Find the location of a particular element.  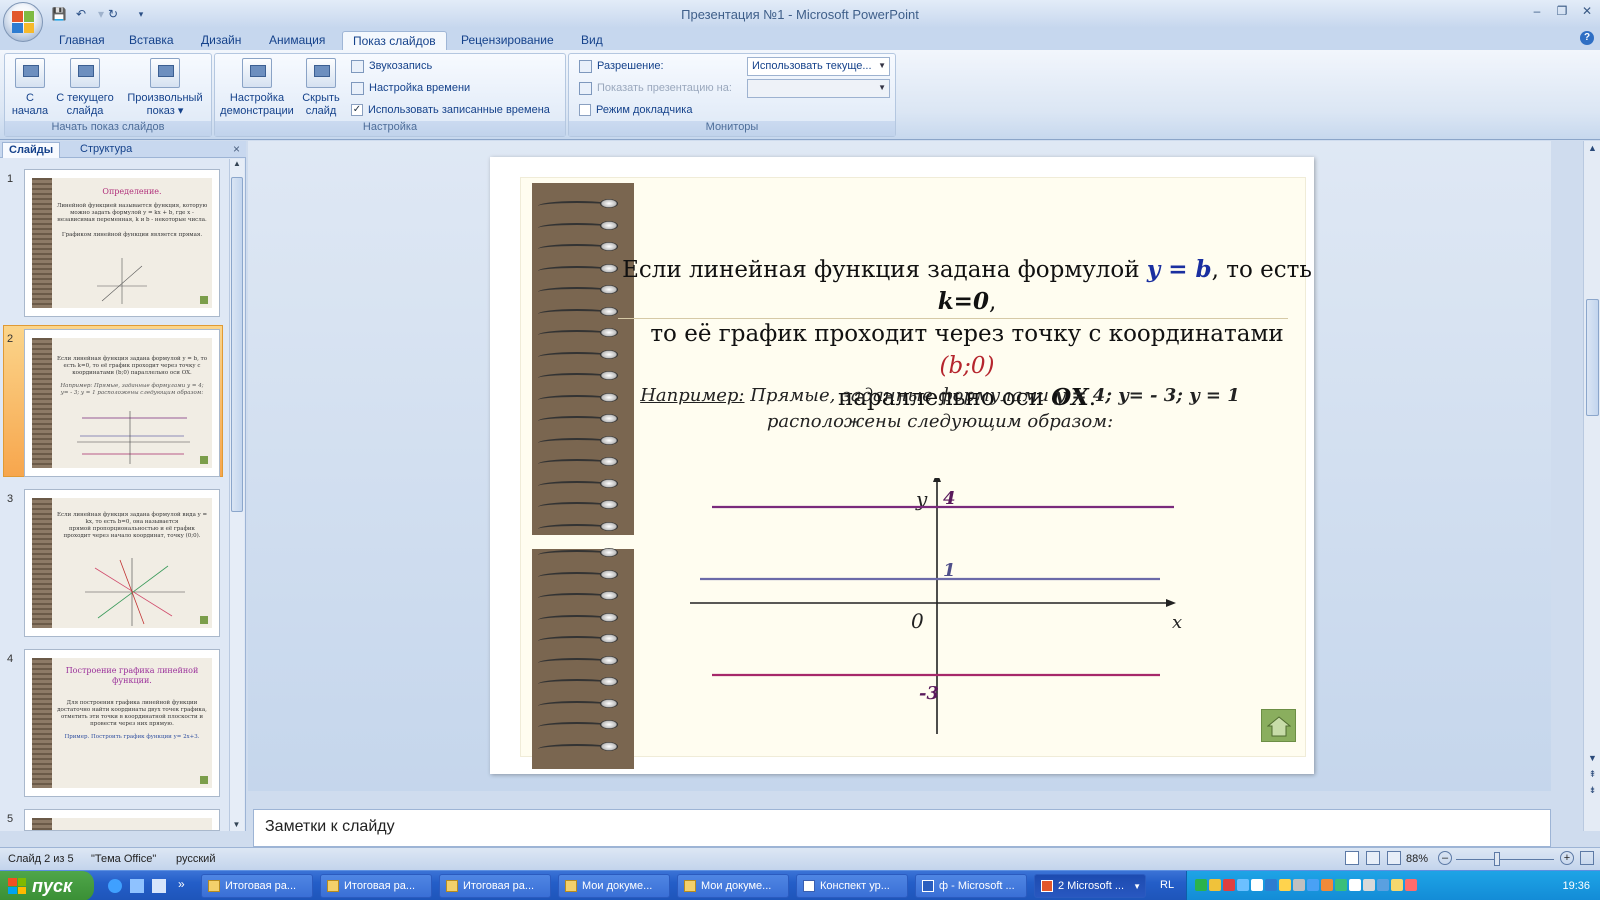

desktop-icon is located at coordinates (137, 886).